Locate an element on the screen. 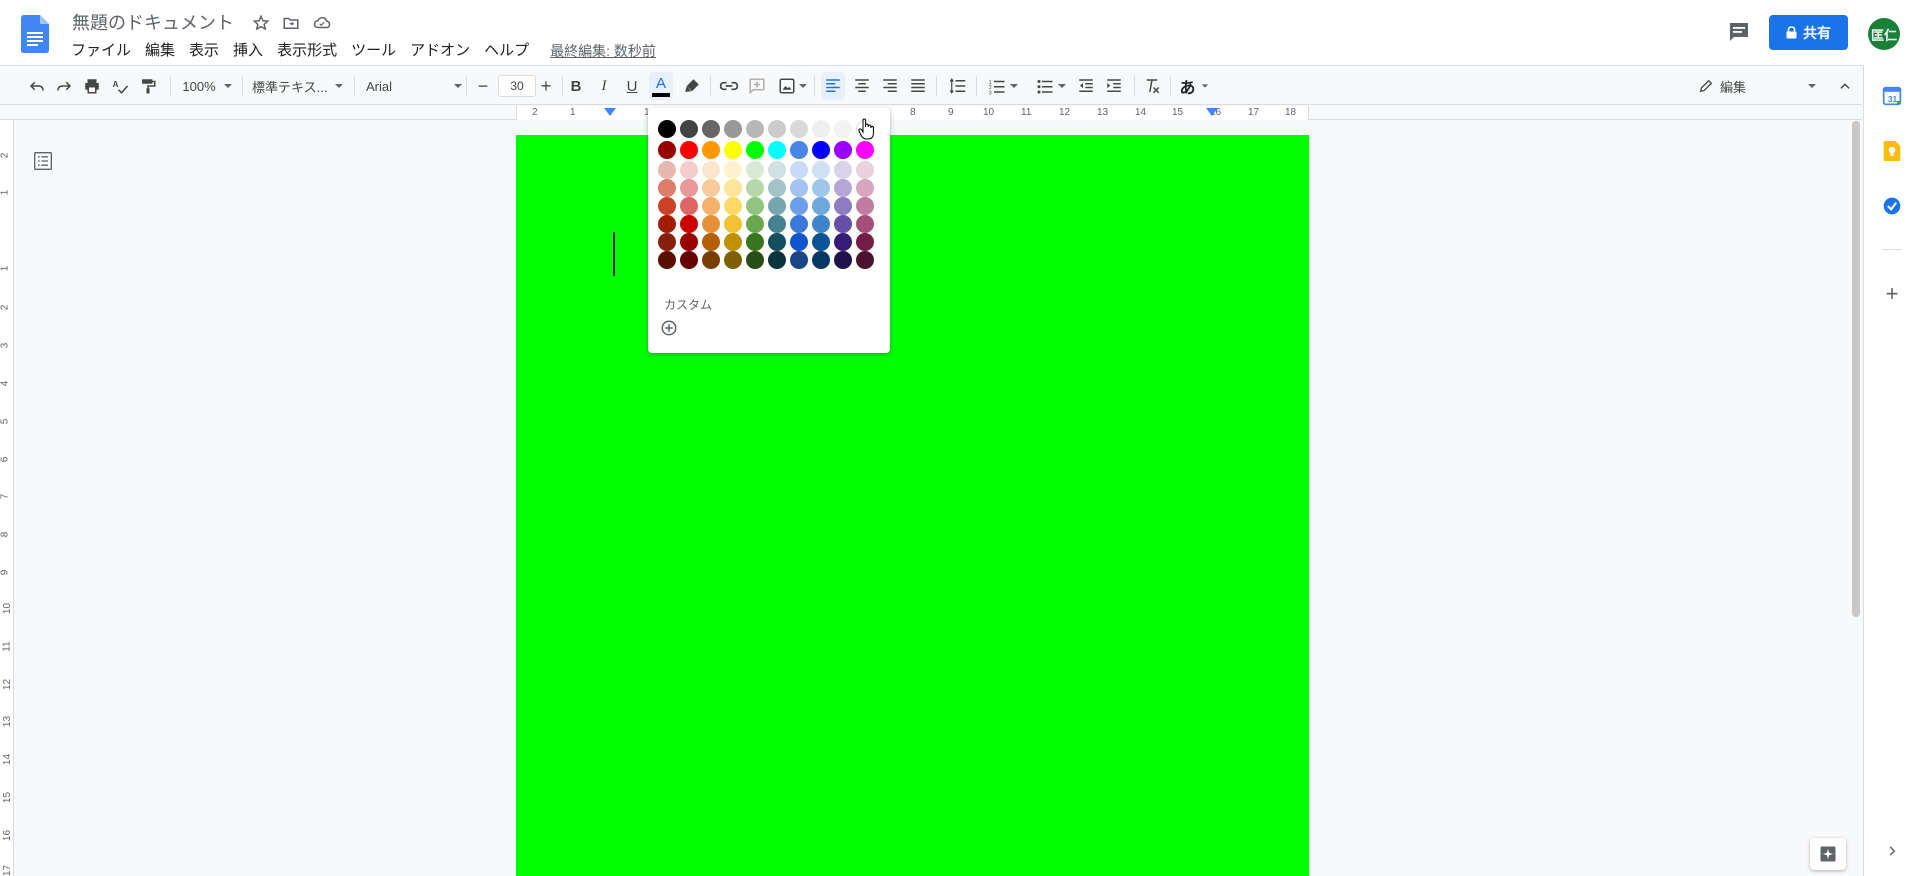 Image resolution: width=1920 pixels, height=876 pixels. last-edit-link: 最終編集: 数秒前 is located at coordinates (603, 51).